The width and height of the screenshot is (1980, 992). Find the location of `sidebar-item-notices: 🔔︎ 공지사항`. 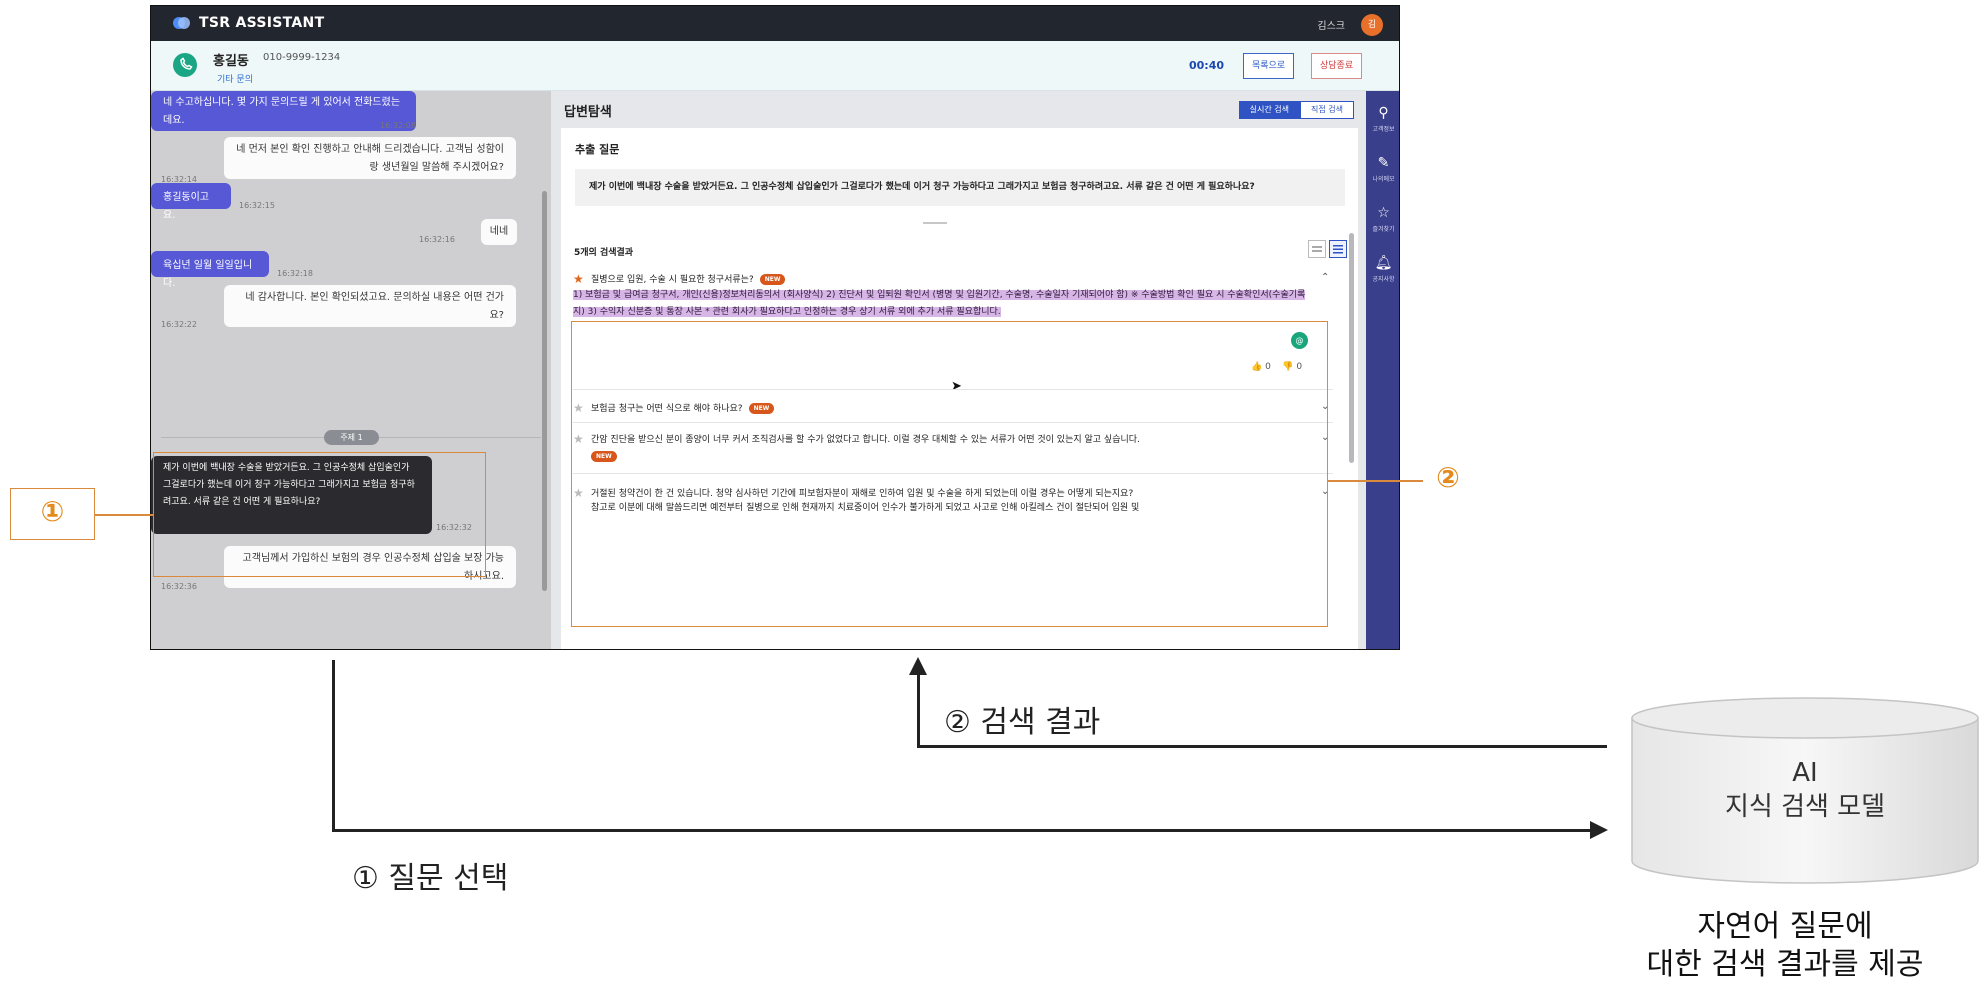

sidebar-item-notices: 🔔︎ 공지사항 is located at coordinates (1382, 269).